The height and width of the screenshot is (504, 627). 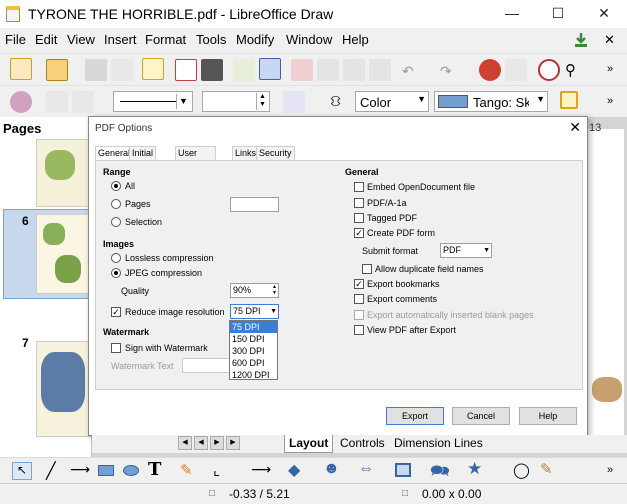 What do you see at coordinates (122, 70) in the screenshot?
I see `email-icon` at bounding box center [122, 70].